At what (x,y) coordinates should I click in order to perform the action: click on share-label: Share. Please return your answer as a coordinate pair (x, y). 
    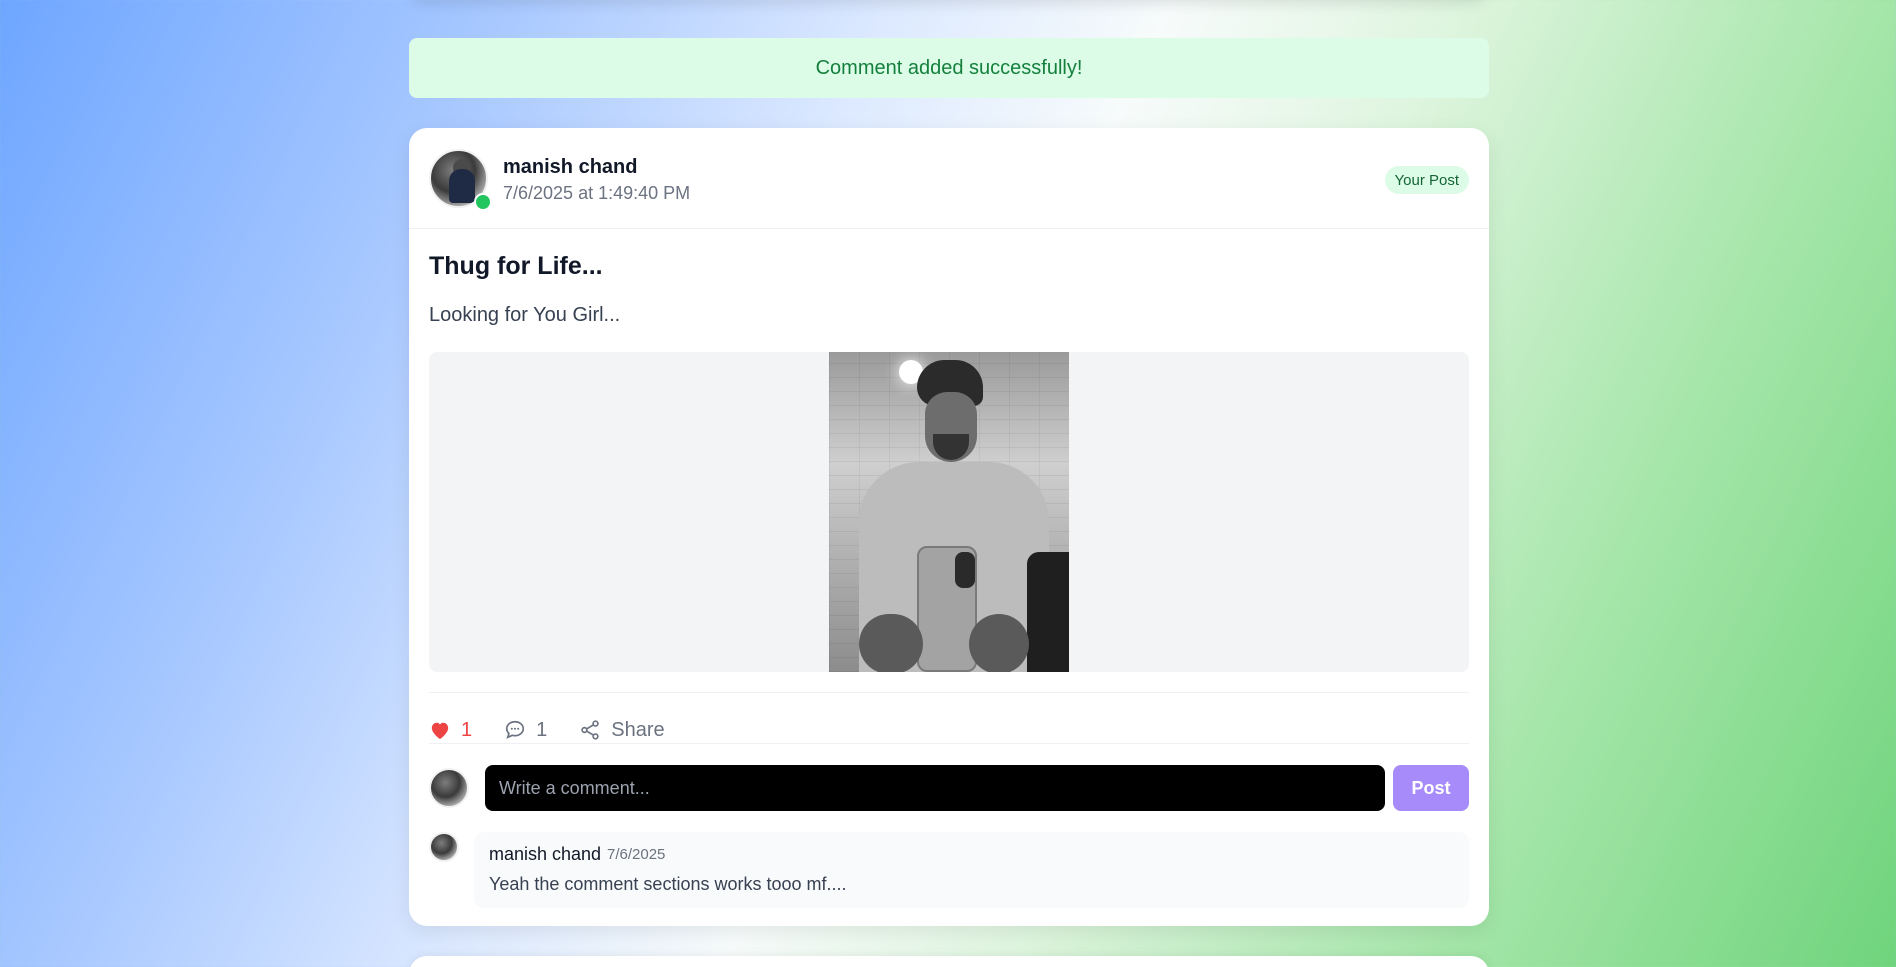
    Looking at the image, I should click on (638, 729).